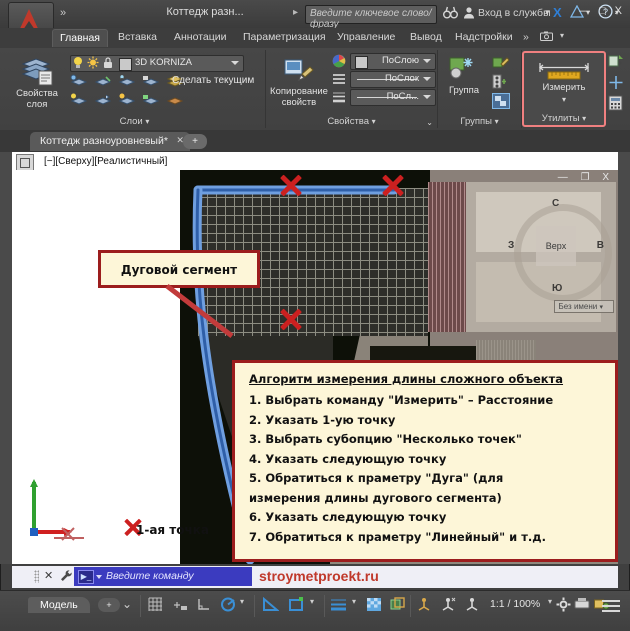  What do you see at coordinates (284, 37) in the screenshot?
I see `tab-parametrization: Параметризация` at bounding box center [284, 37].